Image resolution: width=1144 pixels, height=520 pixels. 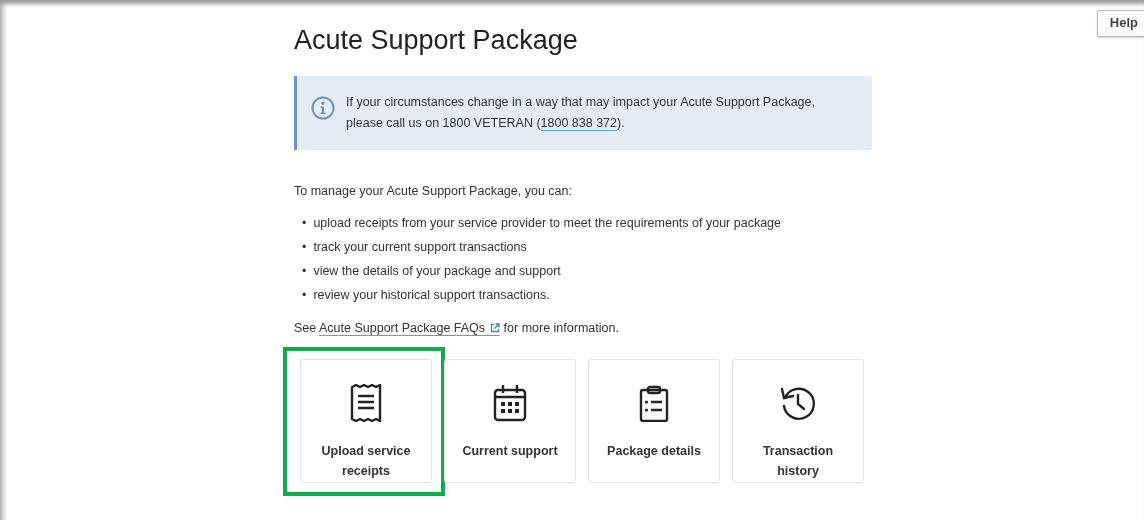 What do you see at coordinates (578, 123) in the screenshot?
I see `phone-link: 1800 838 372` at bounding box center [578, 123].